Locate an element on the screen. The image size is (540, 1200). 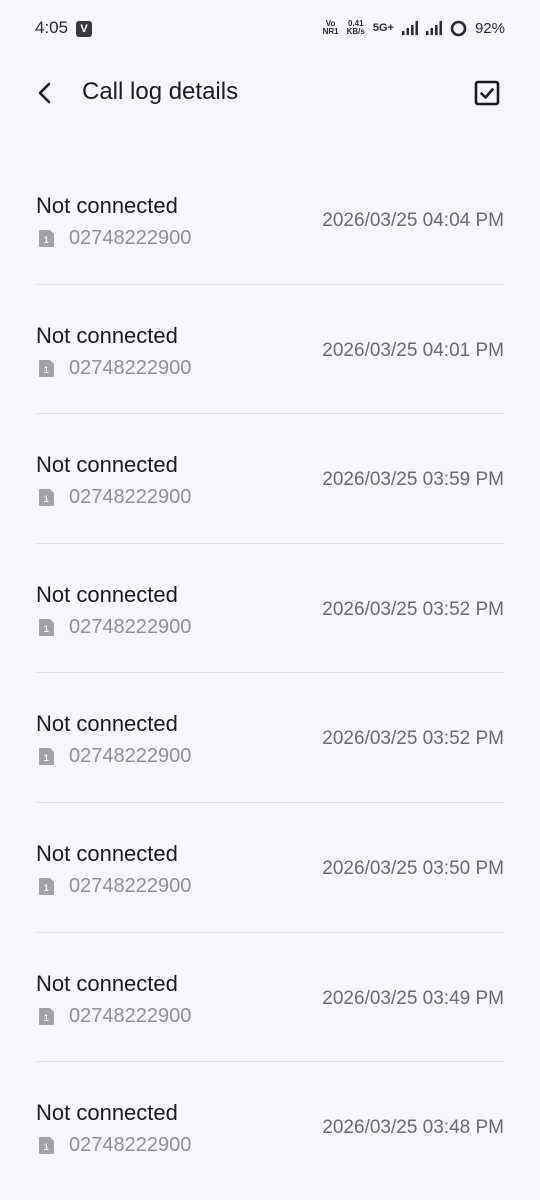
status-icons: Vo NR1 0.41 KB/s 5G+ 92% is located at coordinates (414, 28).